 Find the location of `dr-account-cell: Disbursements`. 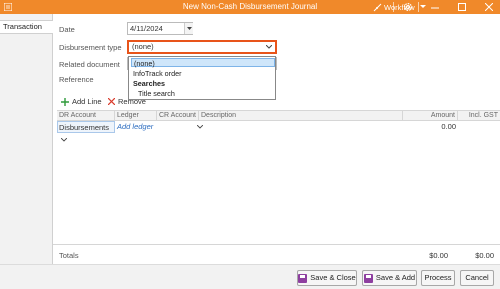

dr-account-cell: Disbursements is located at coordinates (86, 131).